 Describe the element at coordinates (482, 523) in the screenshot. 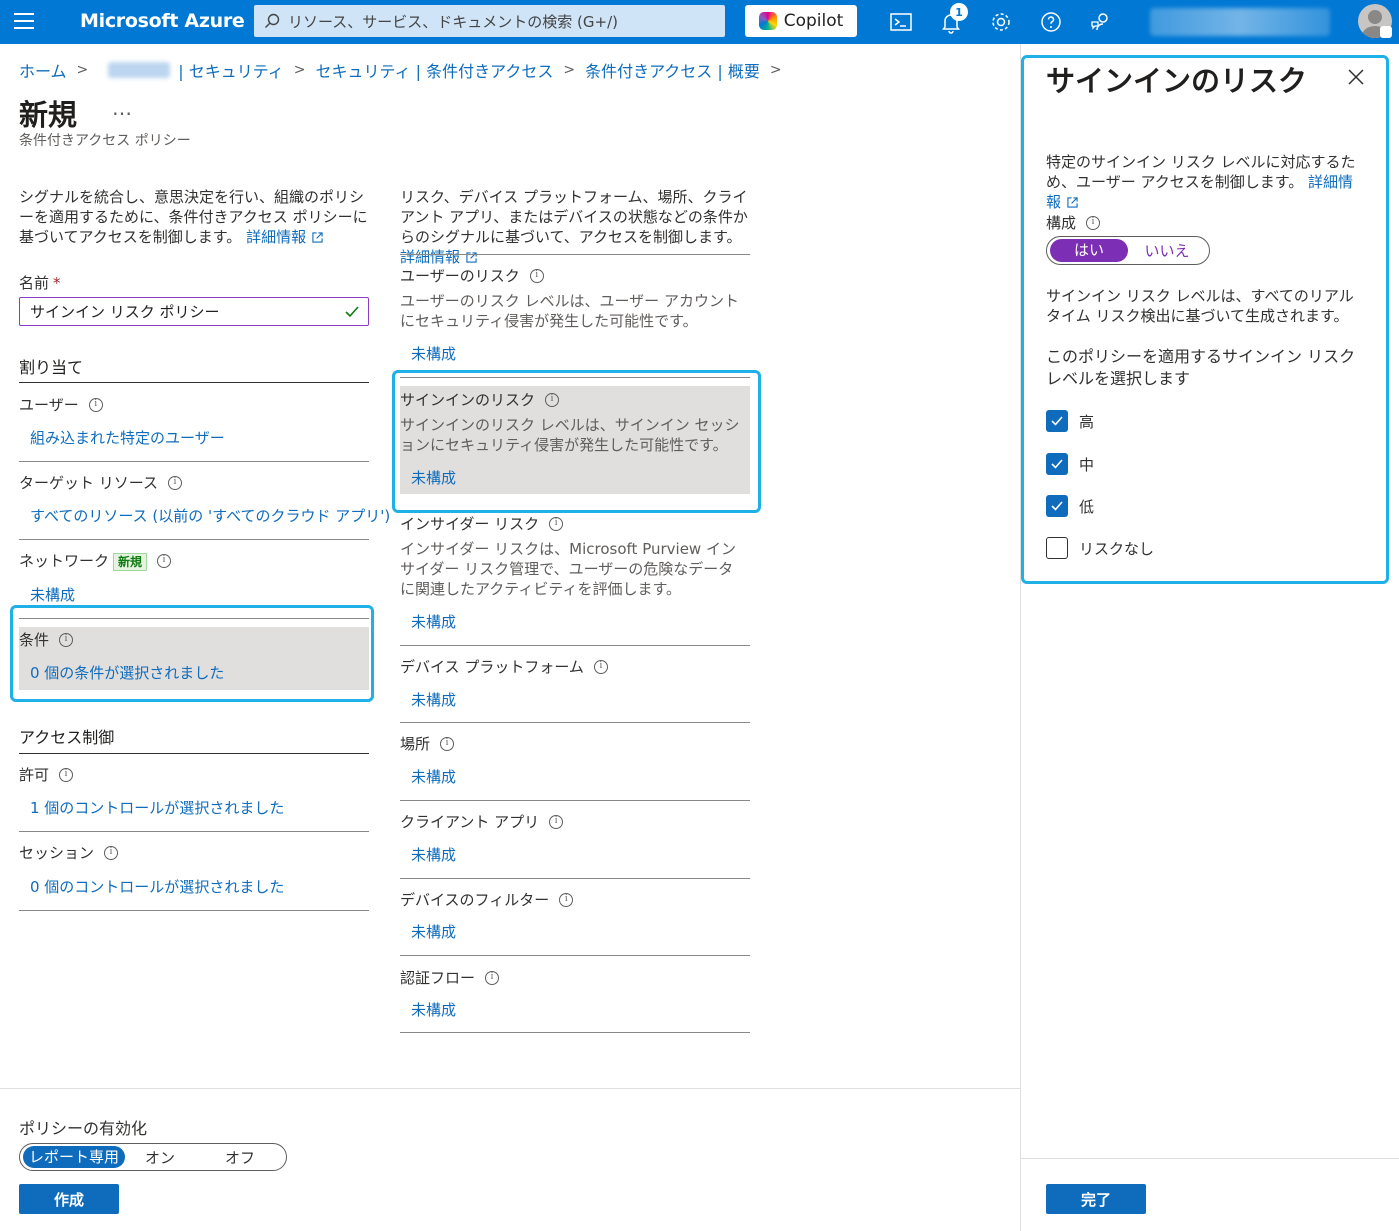

I see `insider-risk-label: インサイダー リスク` at that location.